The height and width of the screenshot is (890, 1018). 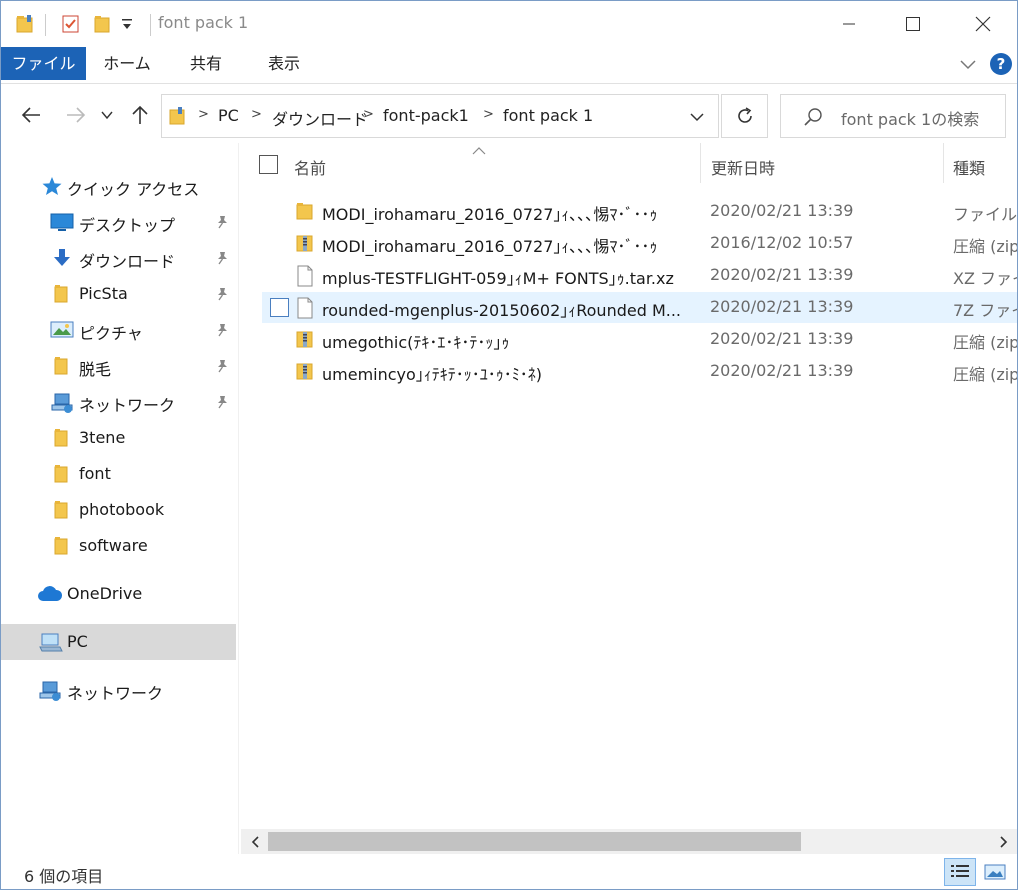 I want to click on column-header-date: 更新日時, so click(x=743, y=167).